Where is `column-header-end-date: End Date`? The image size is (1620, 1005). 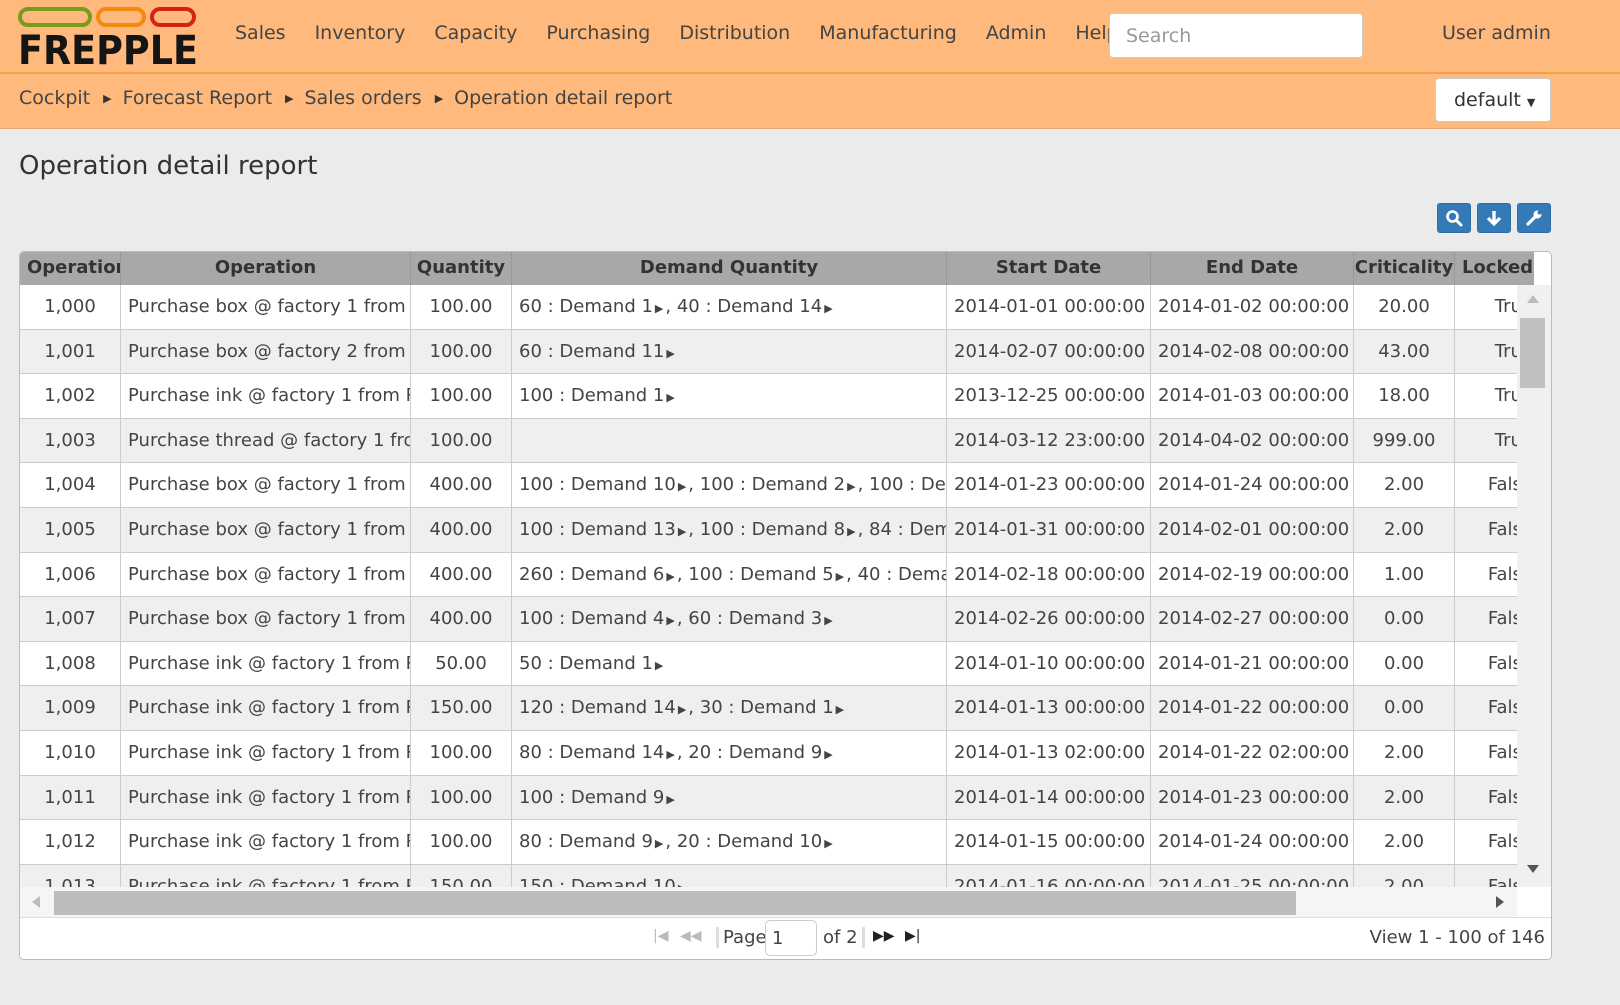 column-header-end-date: End Date is located at coordinates (1252, 268).